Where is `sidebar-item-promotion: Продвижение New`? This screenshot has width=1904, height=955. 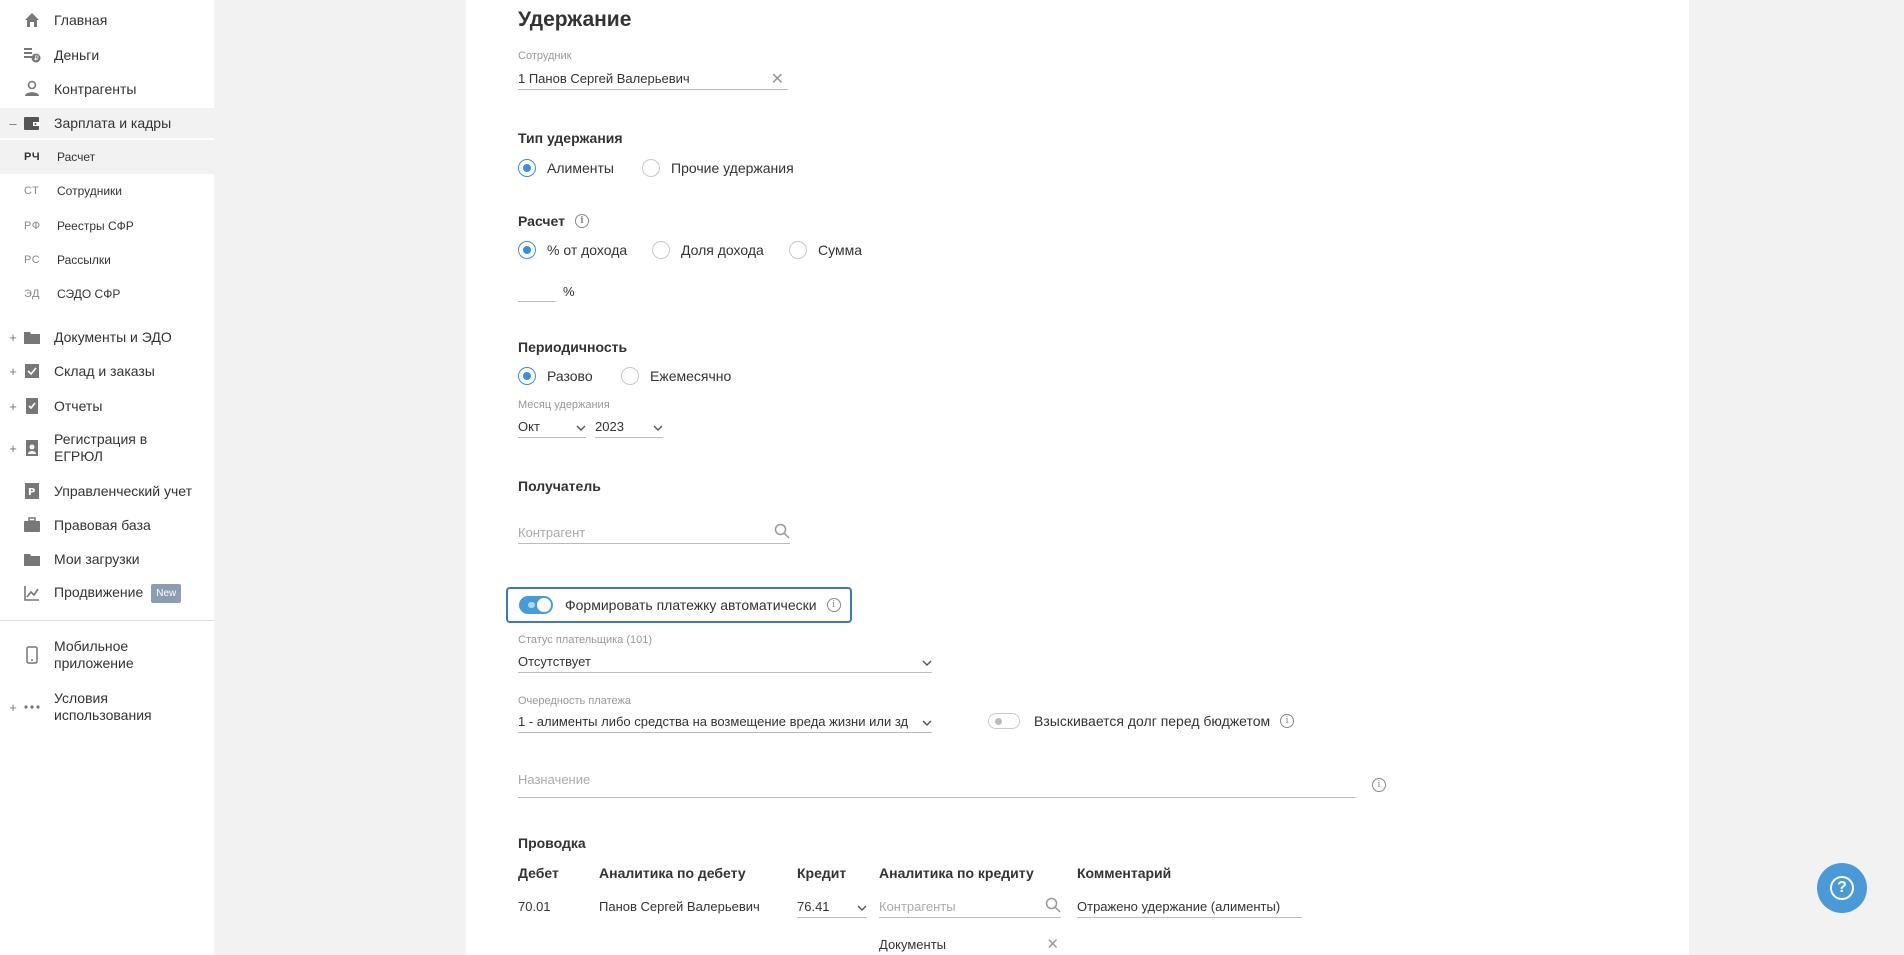 sidebar-item-promotion: Продвижение New is located at coordinates (107, 593).